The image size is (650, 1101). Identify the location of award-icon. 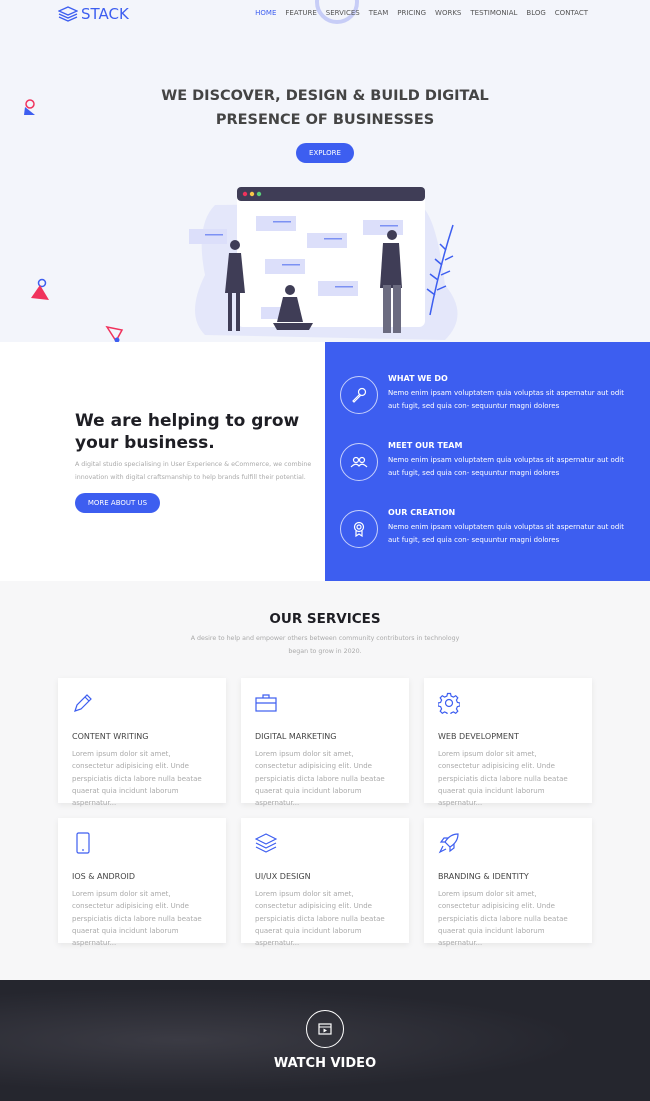
(359, 529).